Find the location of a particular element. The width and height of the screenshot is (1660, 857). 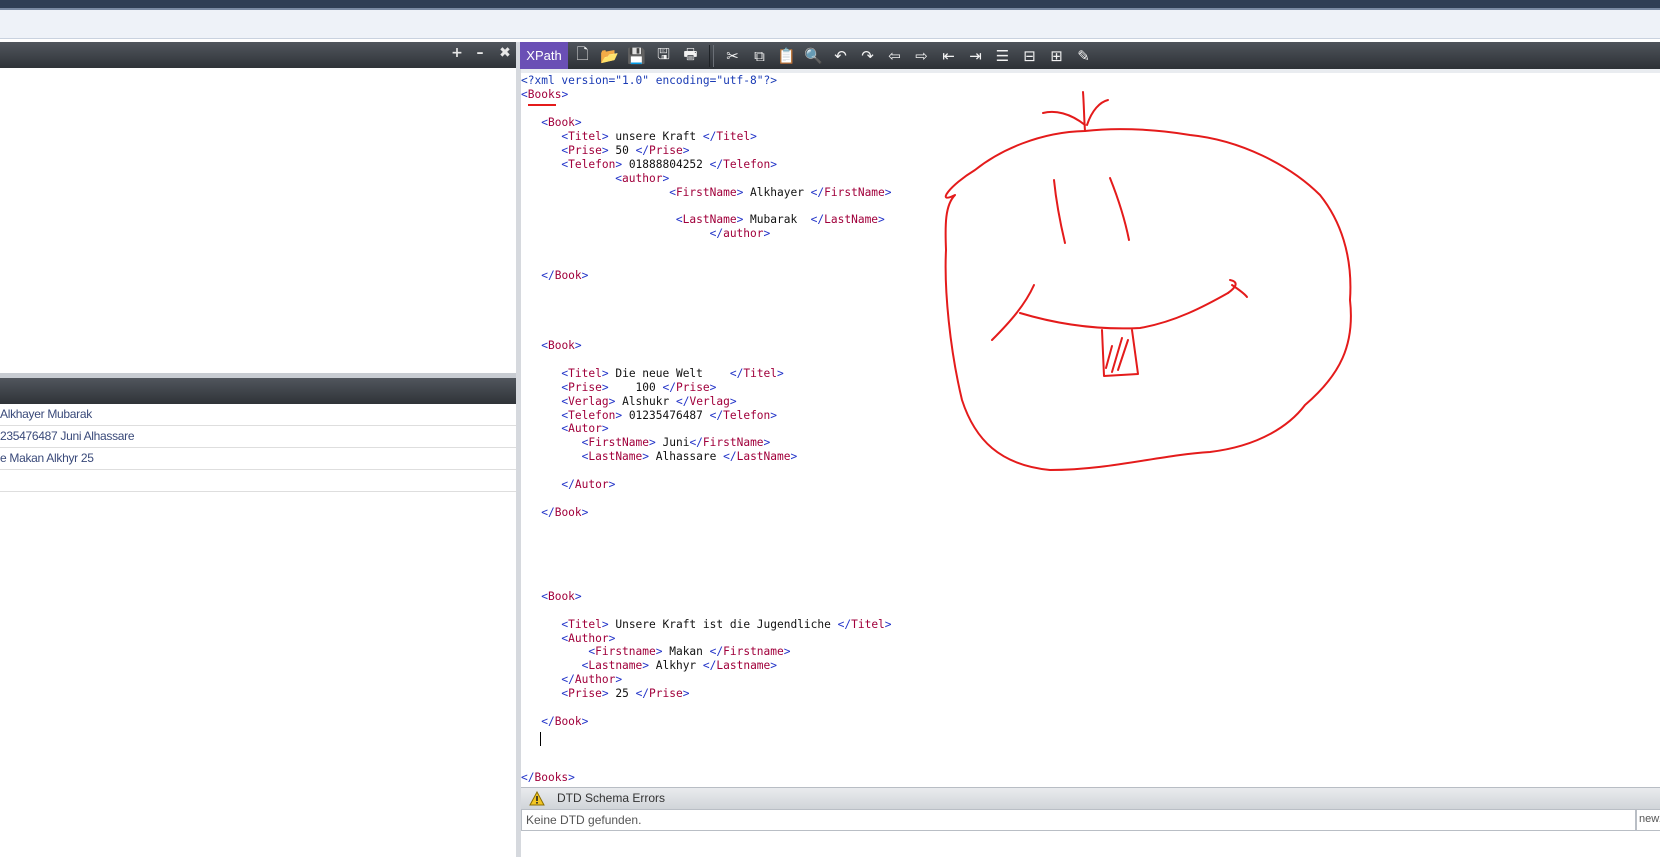

drawing-smile is located at coordinates (1124, 311).